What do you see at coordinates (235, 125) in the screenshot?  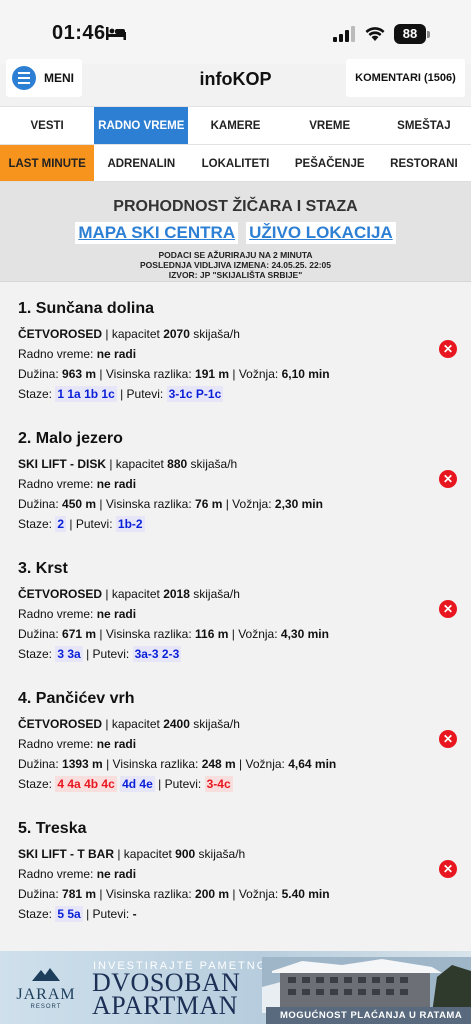 I see `tab-kamere: KAMERE` at bounding box center [235, 125].